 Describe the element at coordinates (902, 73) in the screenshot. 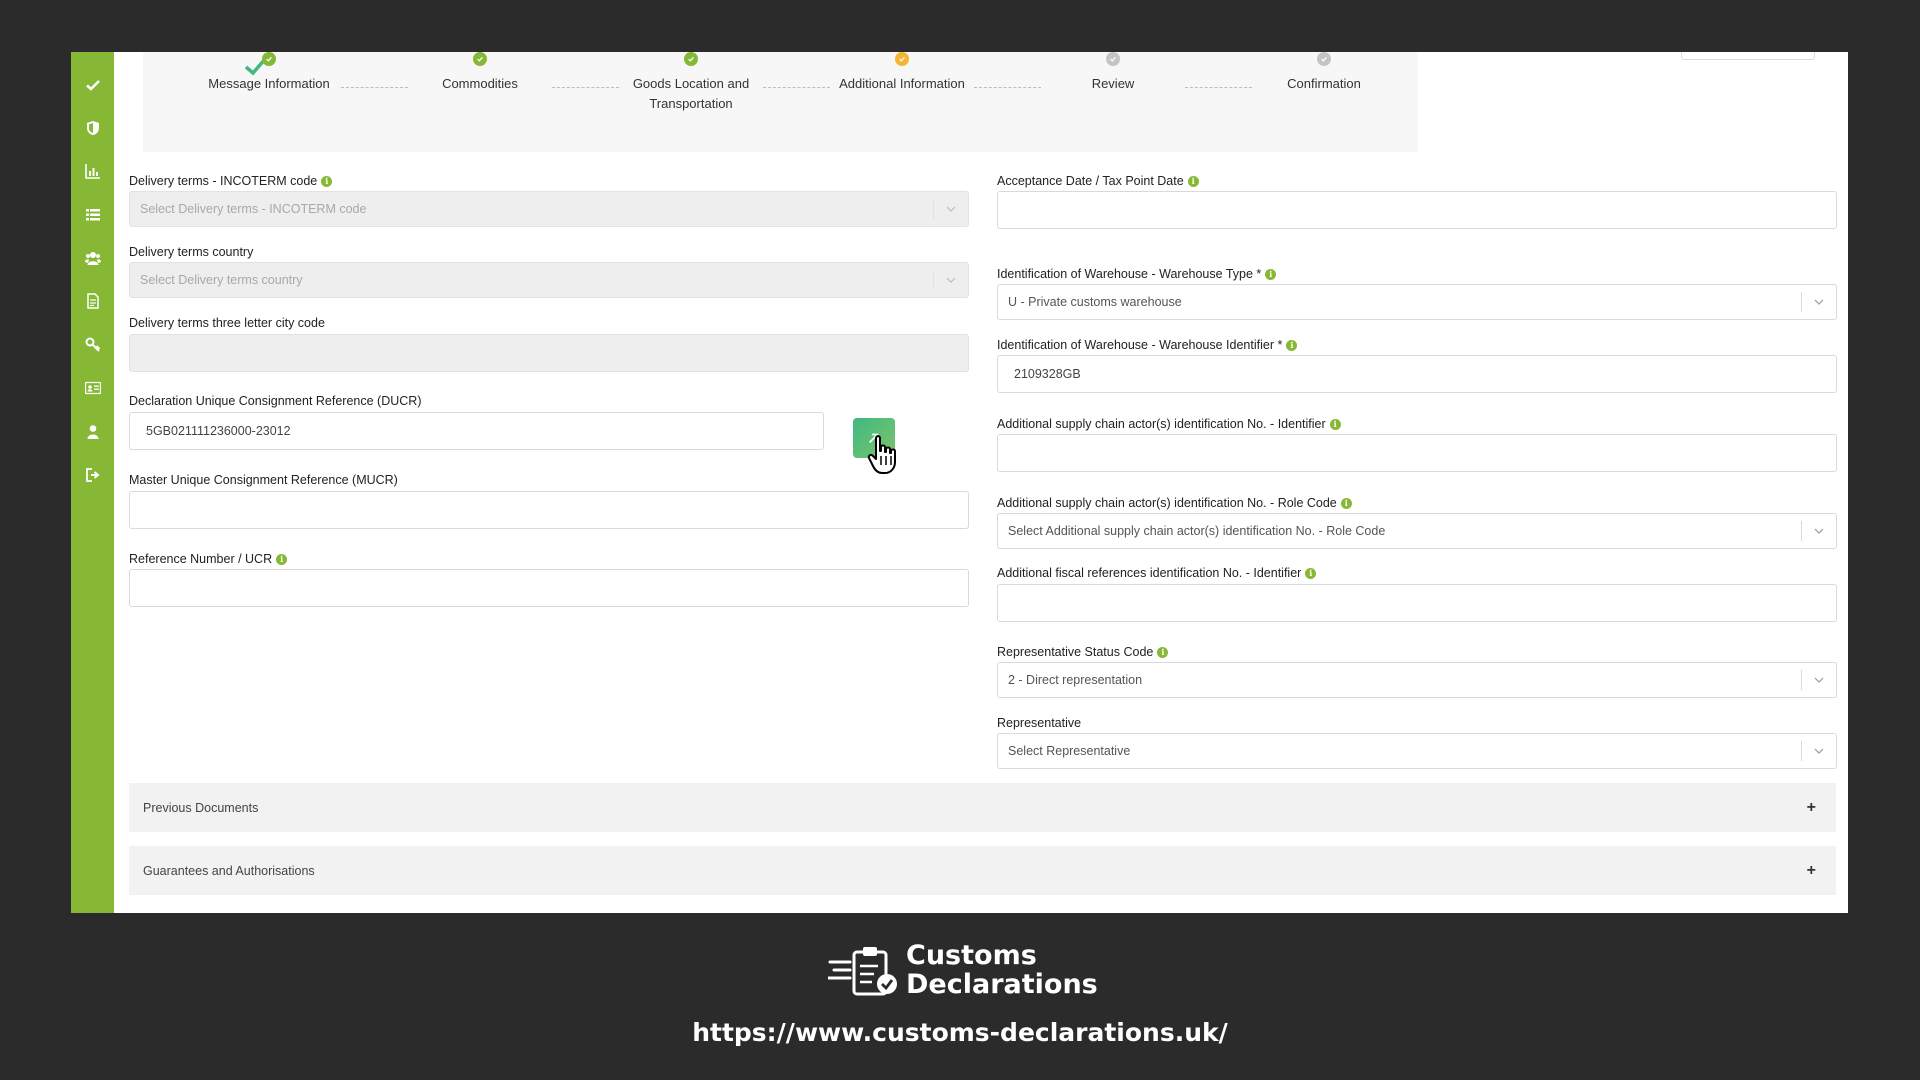

I see `step-4: Additional Information` at that location.